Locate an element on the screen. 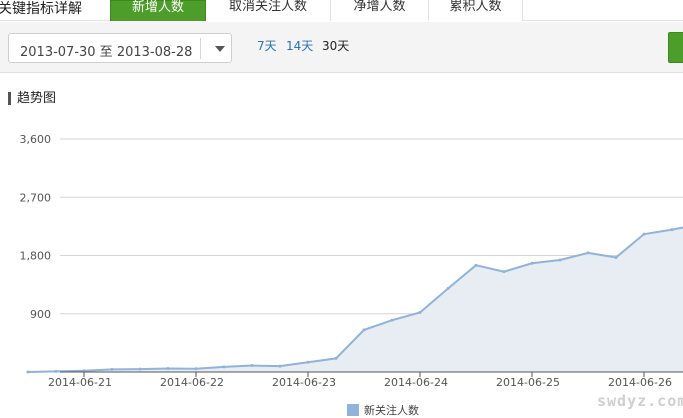 Image resolution: width=683 pixels, height=418 pixels. tab-bar: 关键指标详解 新增人数 取消关注人数 净增人数 累积人数 is located at coordinates (341, 10).